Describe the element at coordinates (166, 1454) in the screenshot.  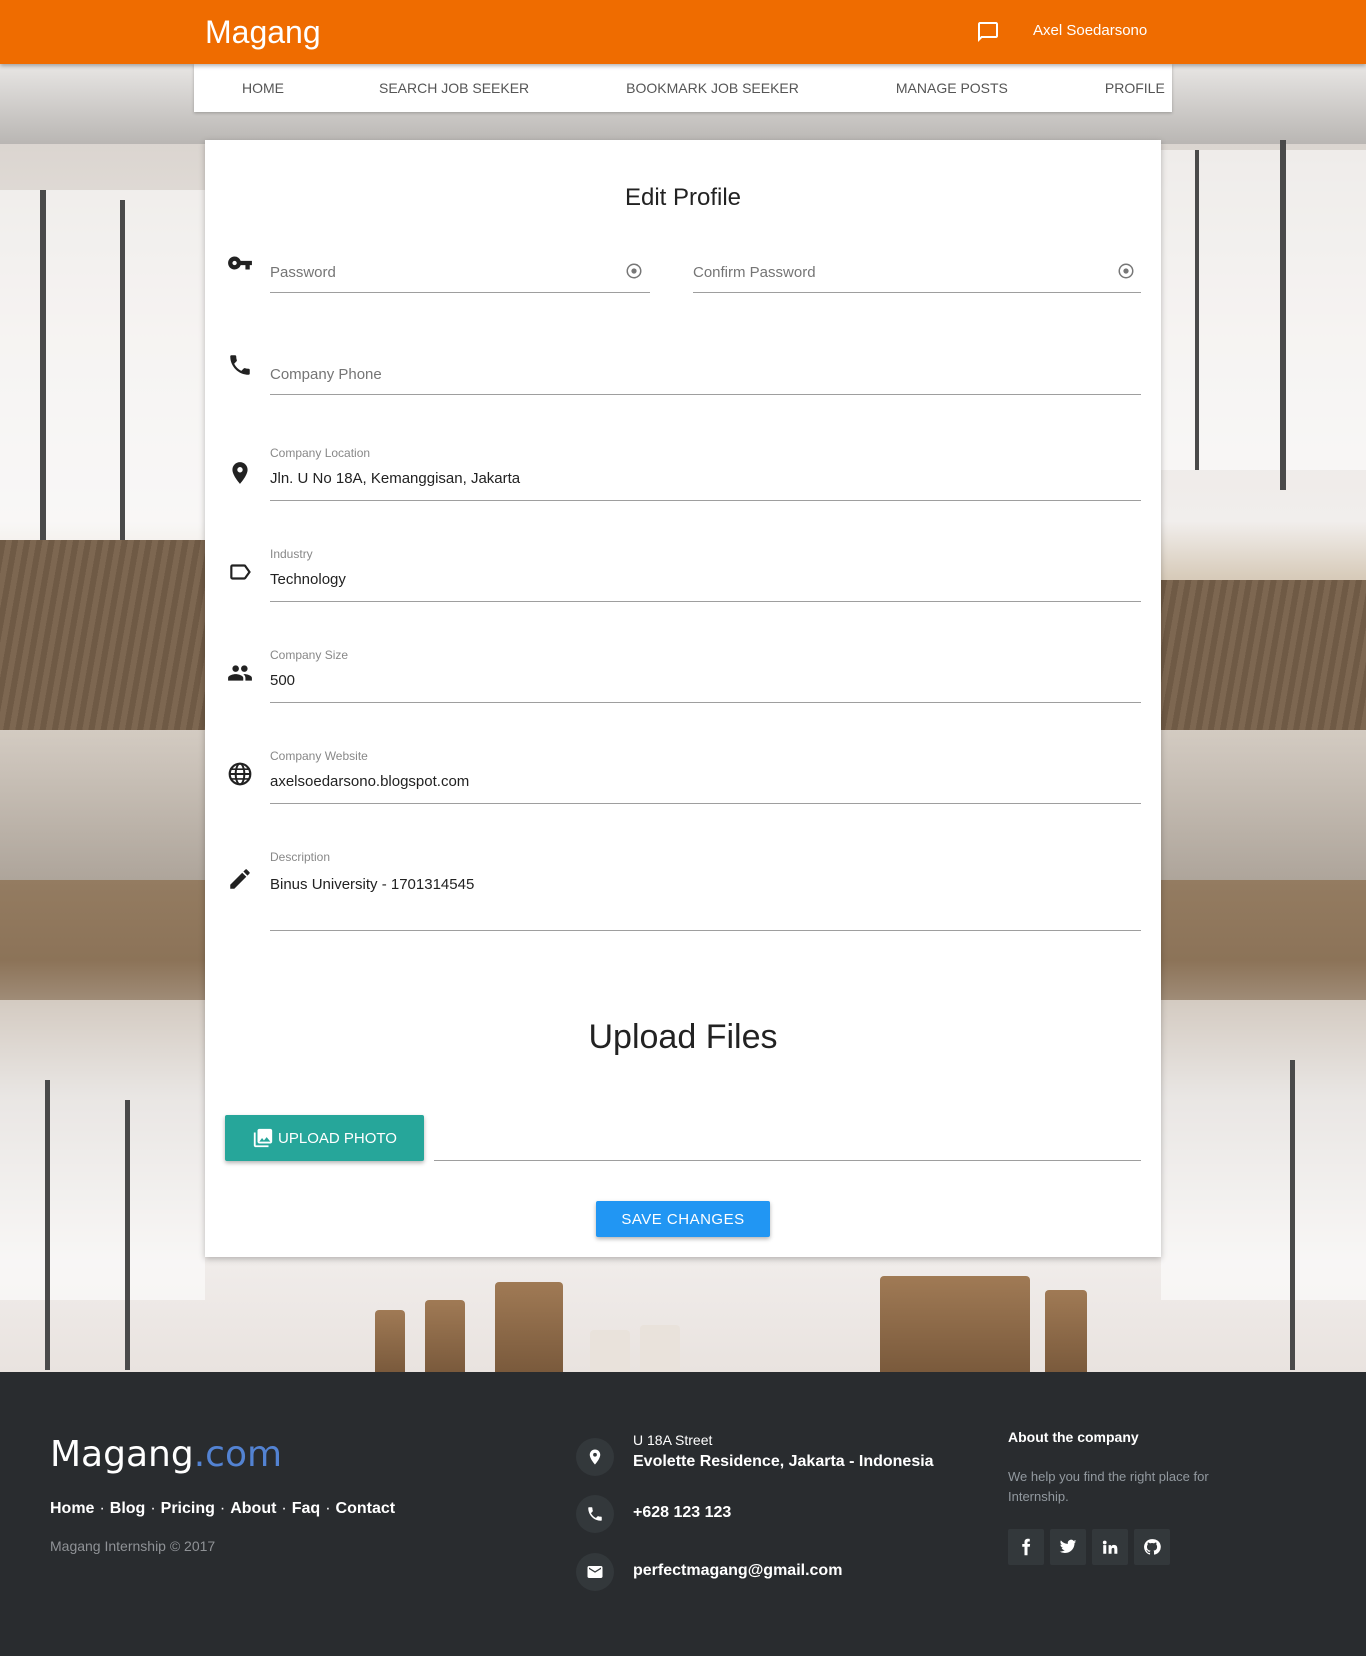
I see `footer-logo: Magang.com` at that location.